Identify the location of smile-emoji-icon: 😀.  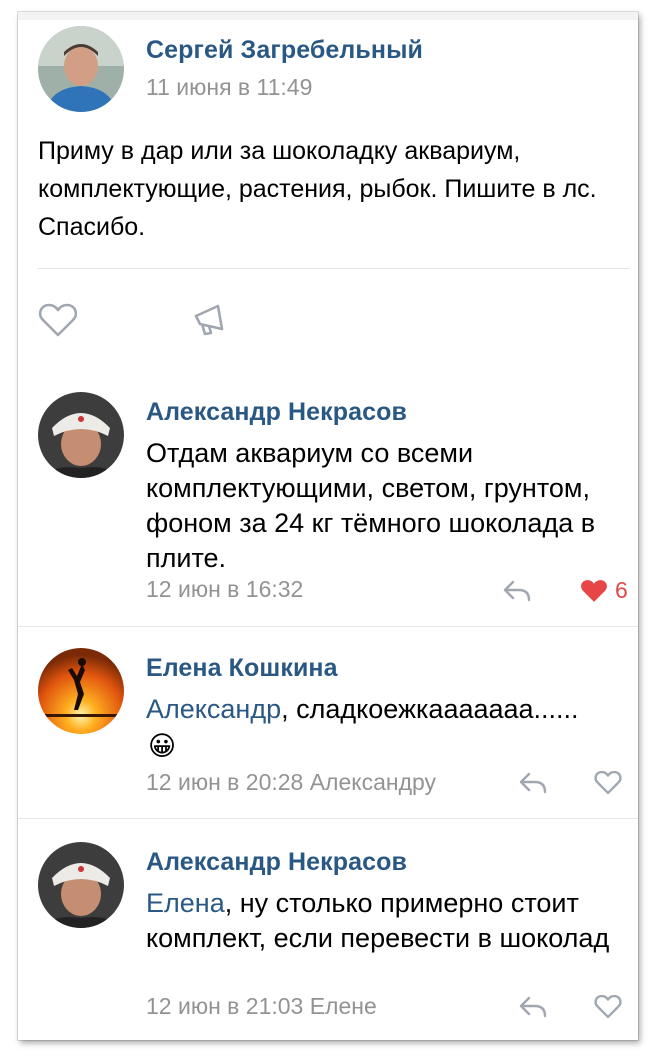
(162, 746).